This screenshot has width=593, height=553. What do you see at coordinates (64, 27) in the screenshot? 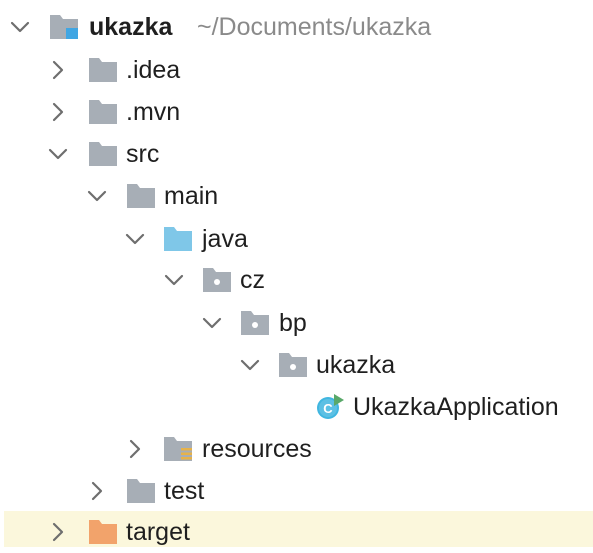
I see `module-folder-icon` at bounding box center [64, 27].